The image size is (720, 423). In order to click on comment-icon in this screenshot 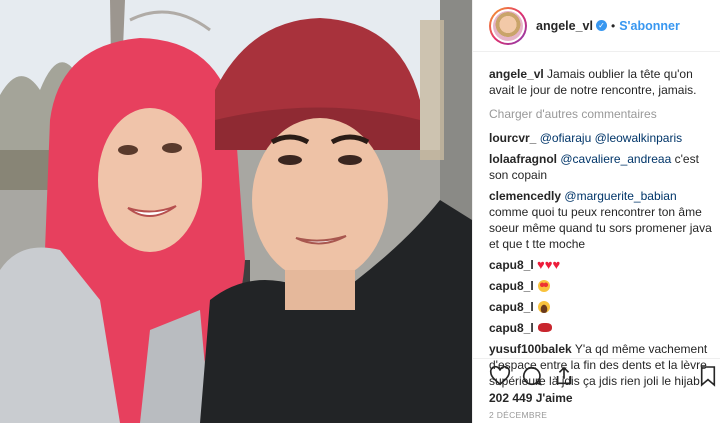, I will do `click(532, 376)`.